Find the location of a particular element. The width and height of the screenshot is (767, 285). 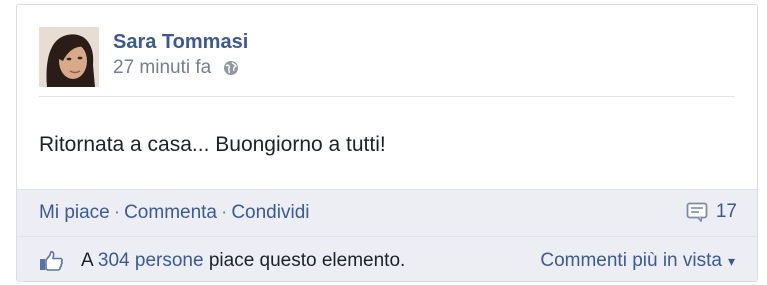

likes-summary-text: A 304 persone piace questo elemento. is located at coordinates (243, 261).